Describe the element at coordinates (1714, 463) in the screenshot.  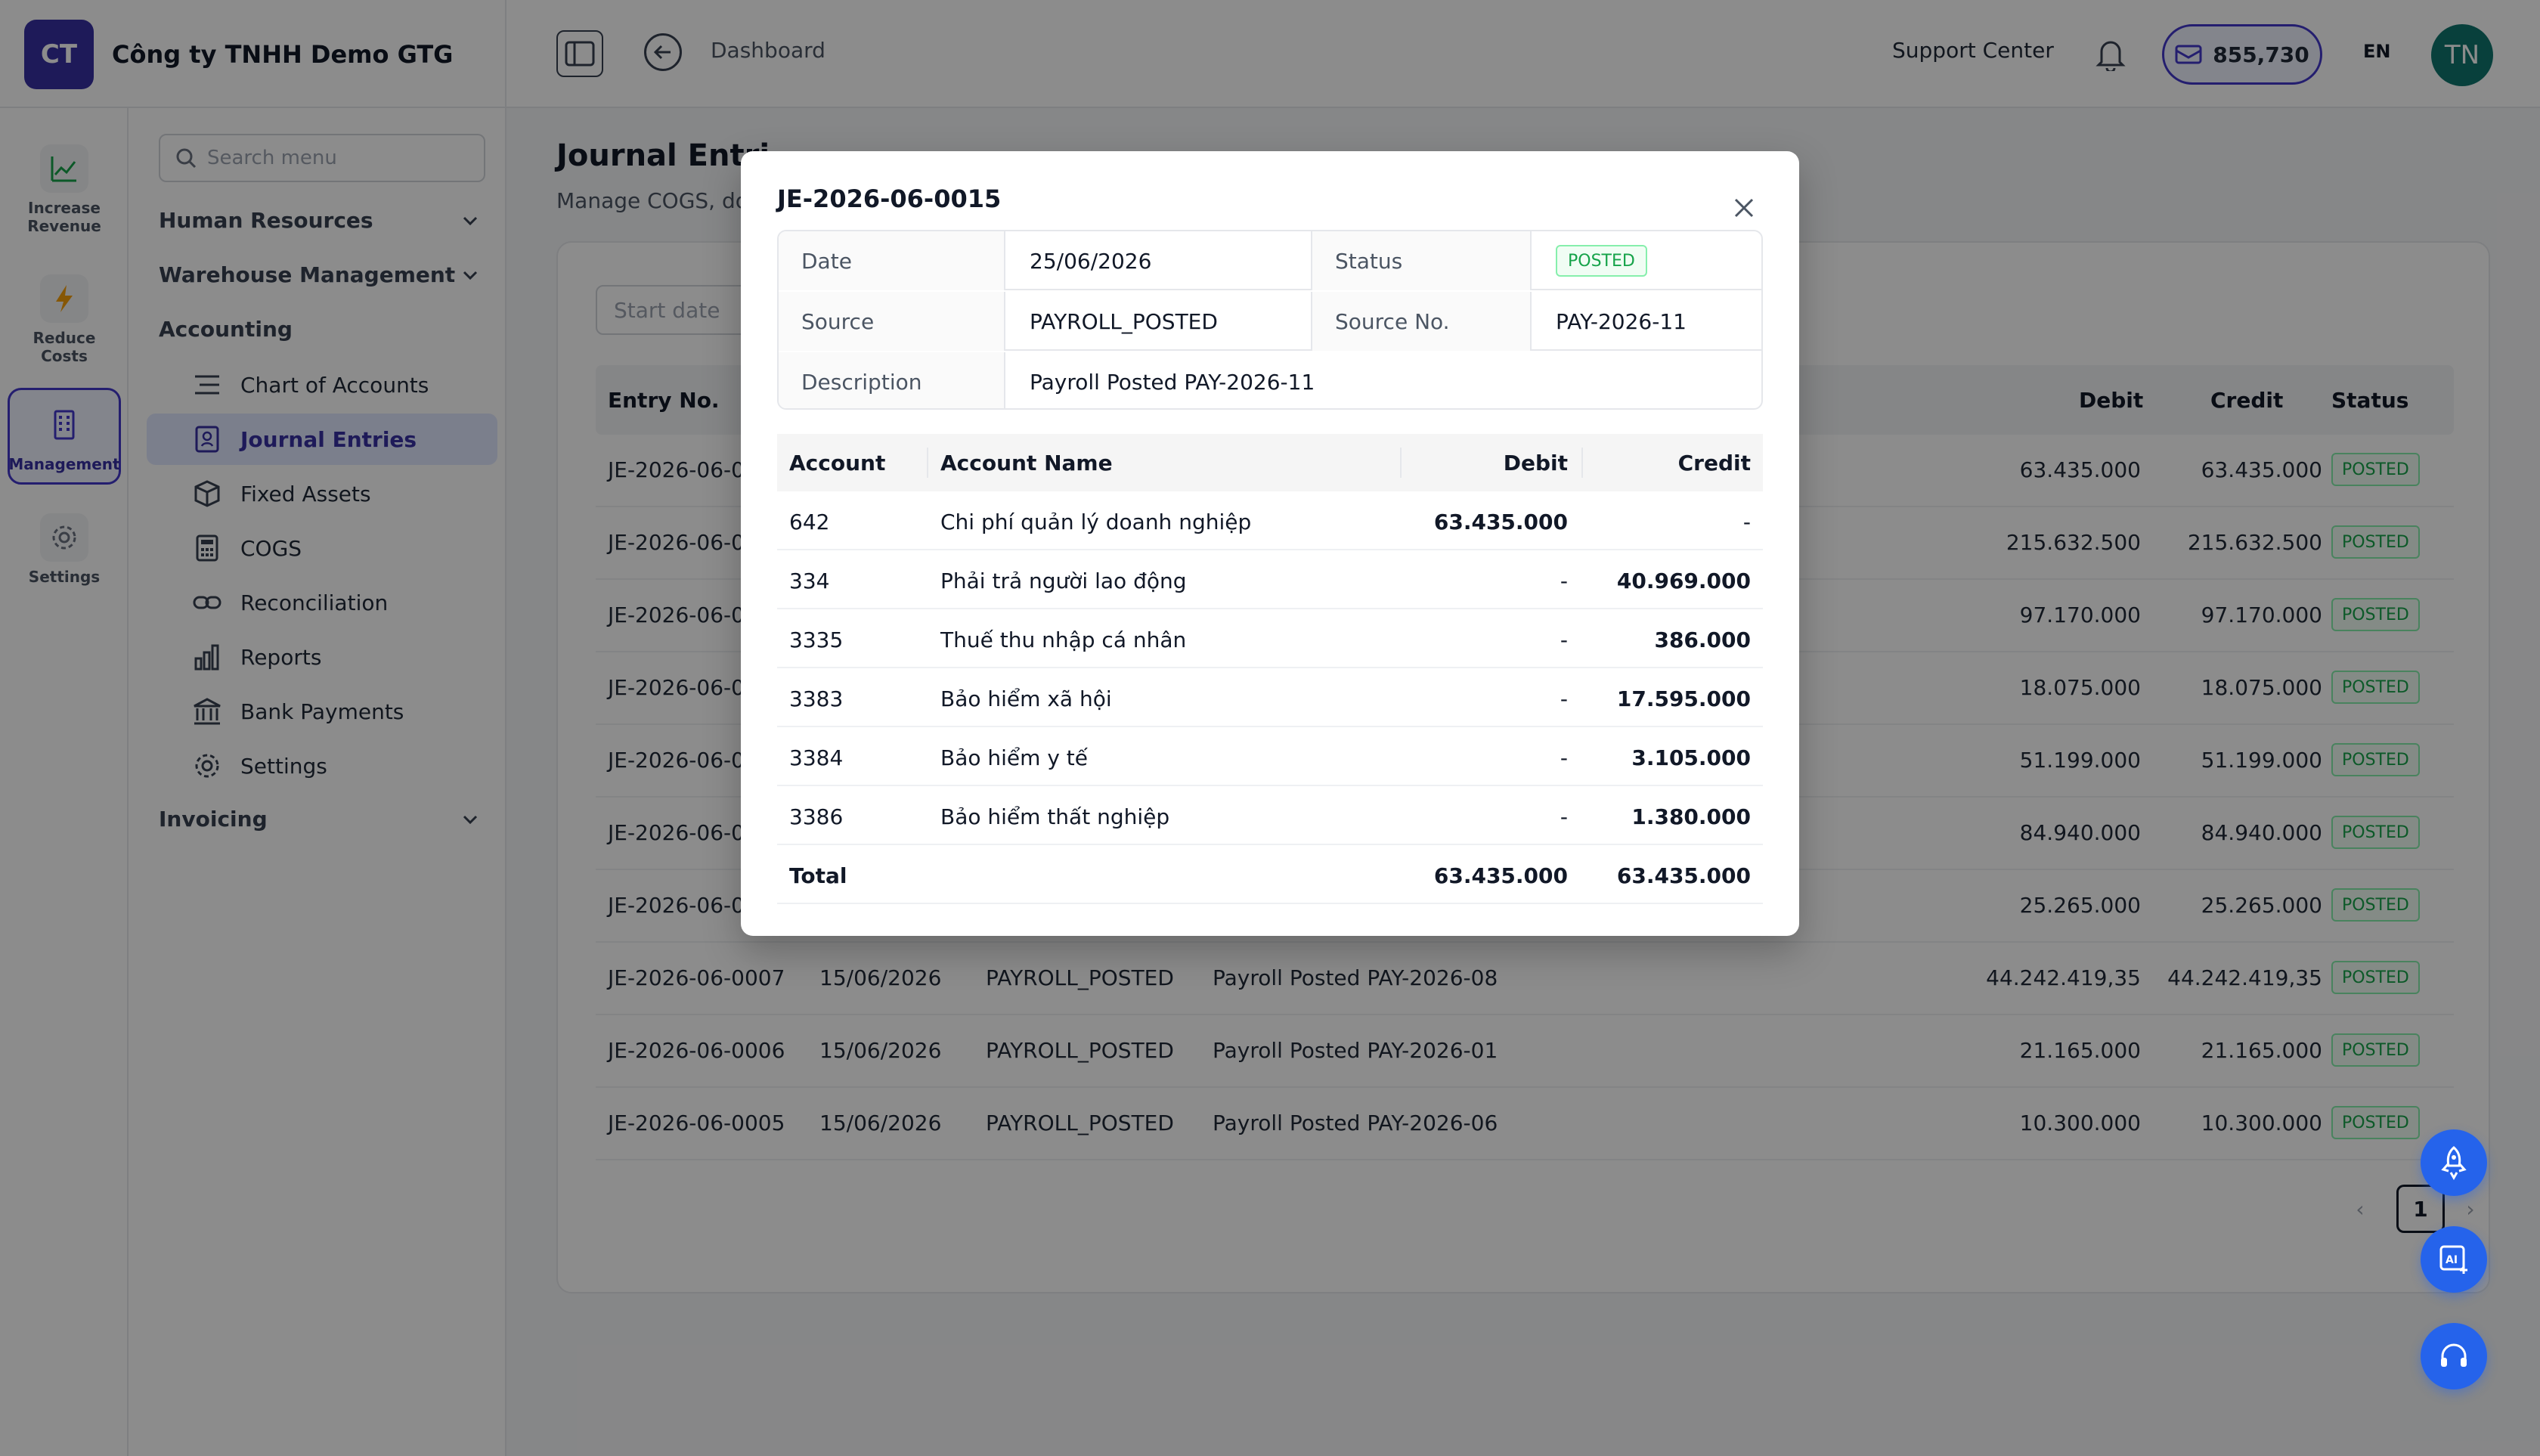
I see `col-credit: Credit` at that location.